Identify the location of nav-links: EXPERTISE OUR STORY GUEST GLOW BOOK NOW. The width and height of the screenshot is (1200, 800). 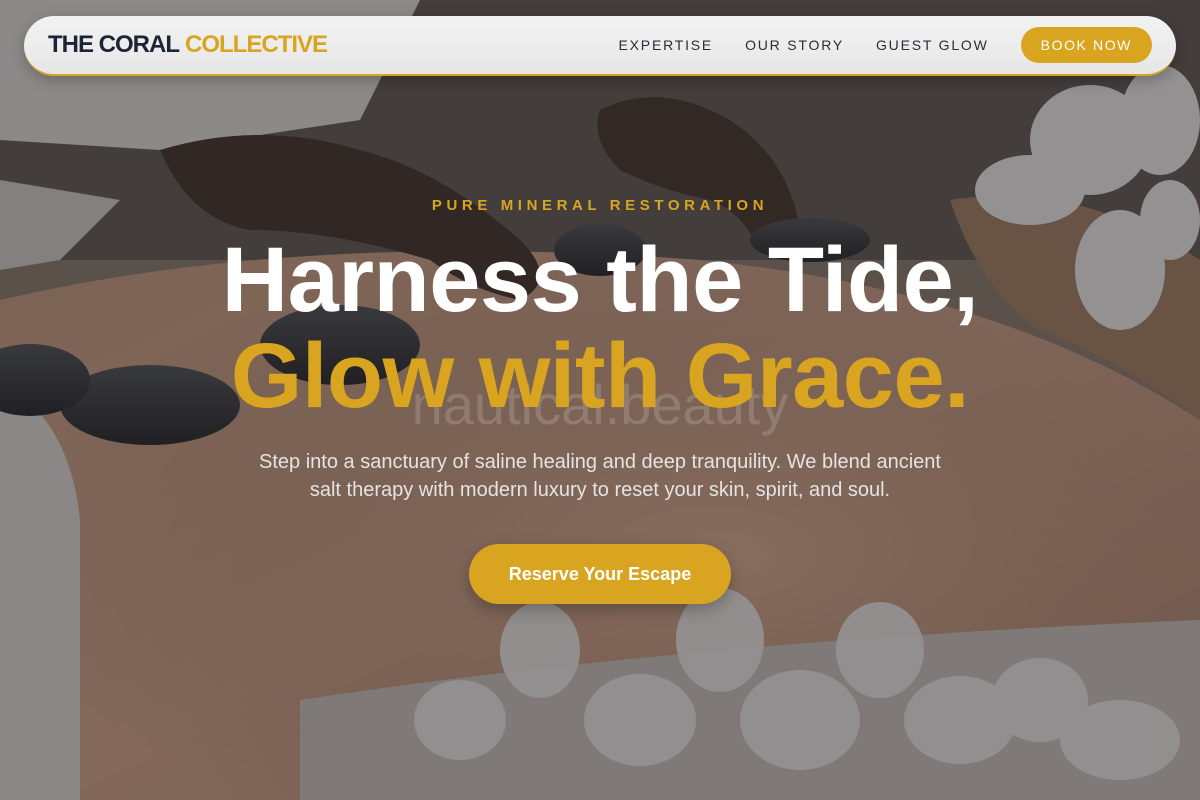
(869, 45).